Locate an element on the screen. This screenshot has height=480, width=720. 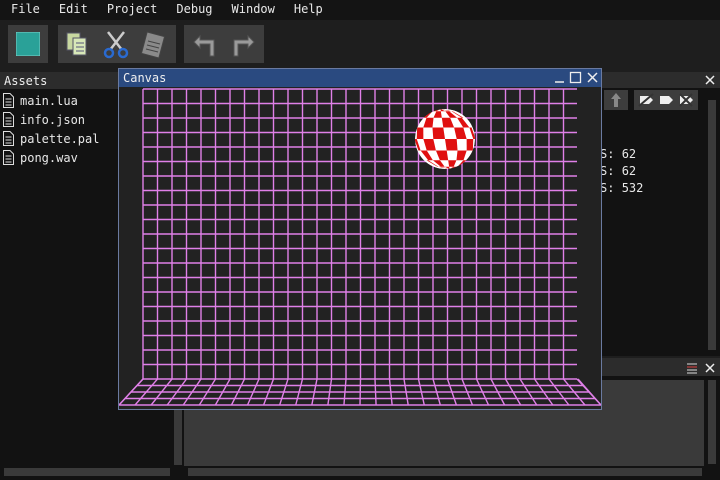
menu-project: Project is located at coordinates (131, 10).